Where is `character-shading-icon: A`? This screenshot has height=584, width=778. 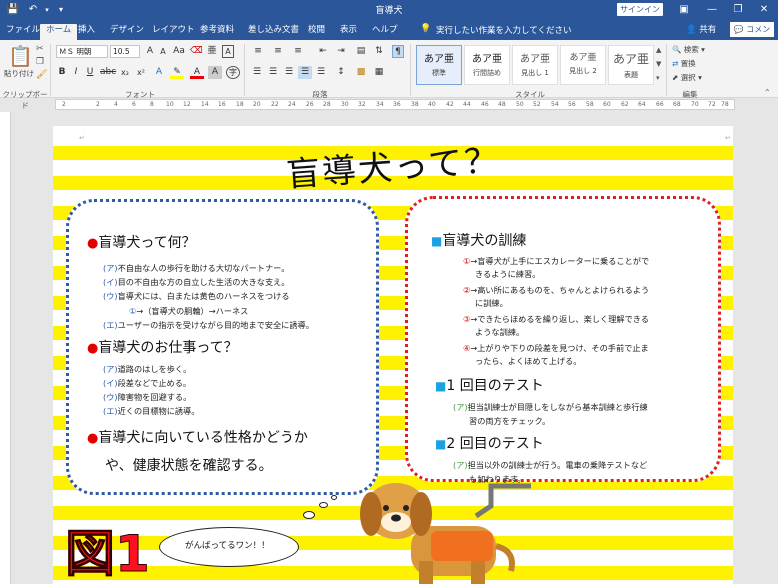
character-shading-icon: A is located at coordinates (215, 72).